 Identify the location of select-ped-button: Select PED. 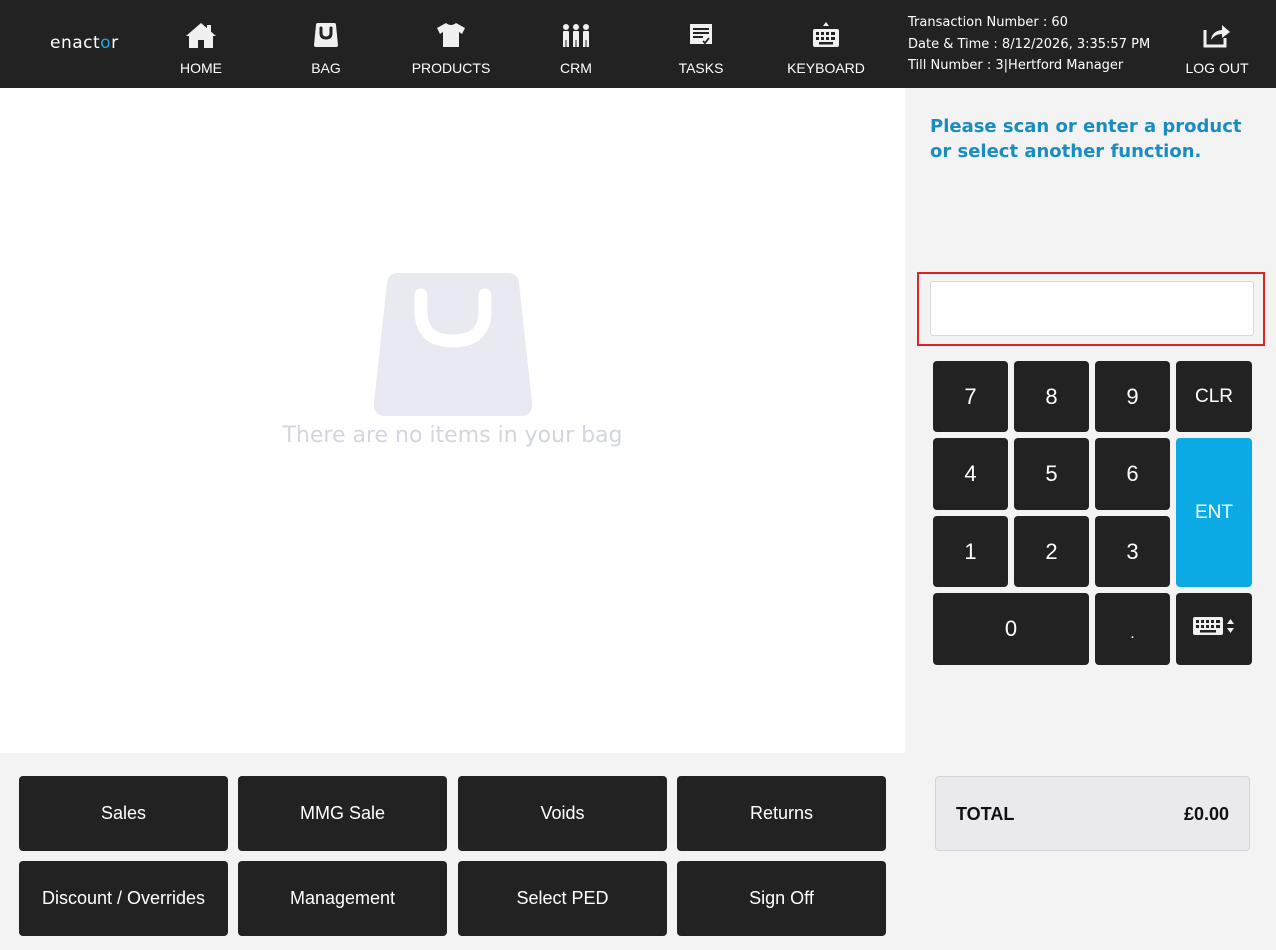
(562, 898).